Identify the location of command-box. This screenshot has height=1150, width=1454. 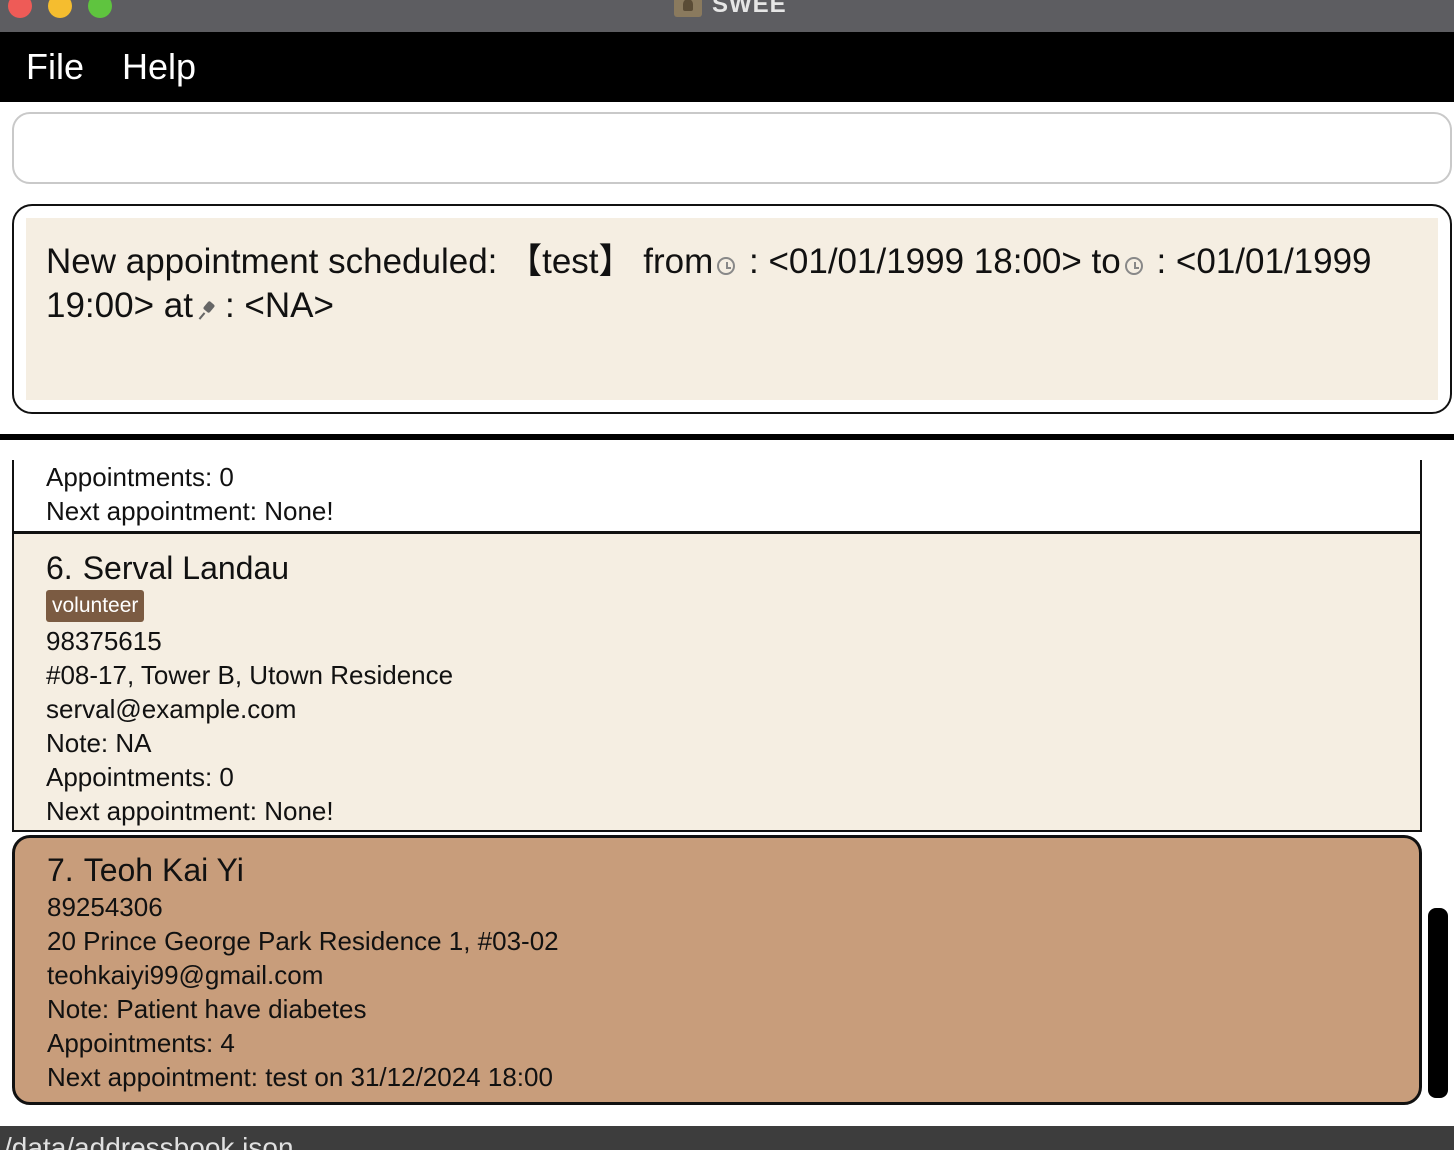
(732, 148).